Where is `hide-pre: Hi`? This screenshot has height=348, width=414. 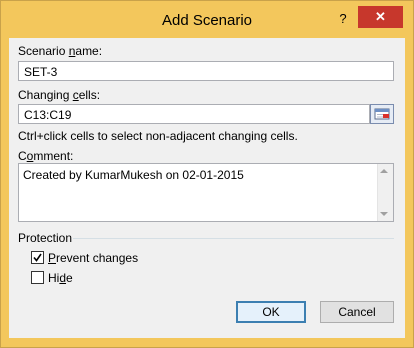 hide-pre: Hi is located at coordinates (54, 278).